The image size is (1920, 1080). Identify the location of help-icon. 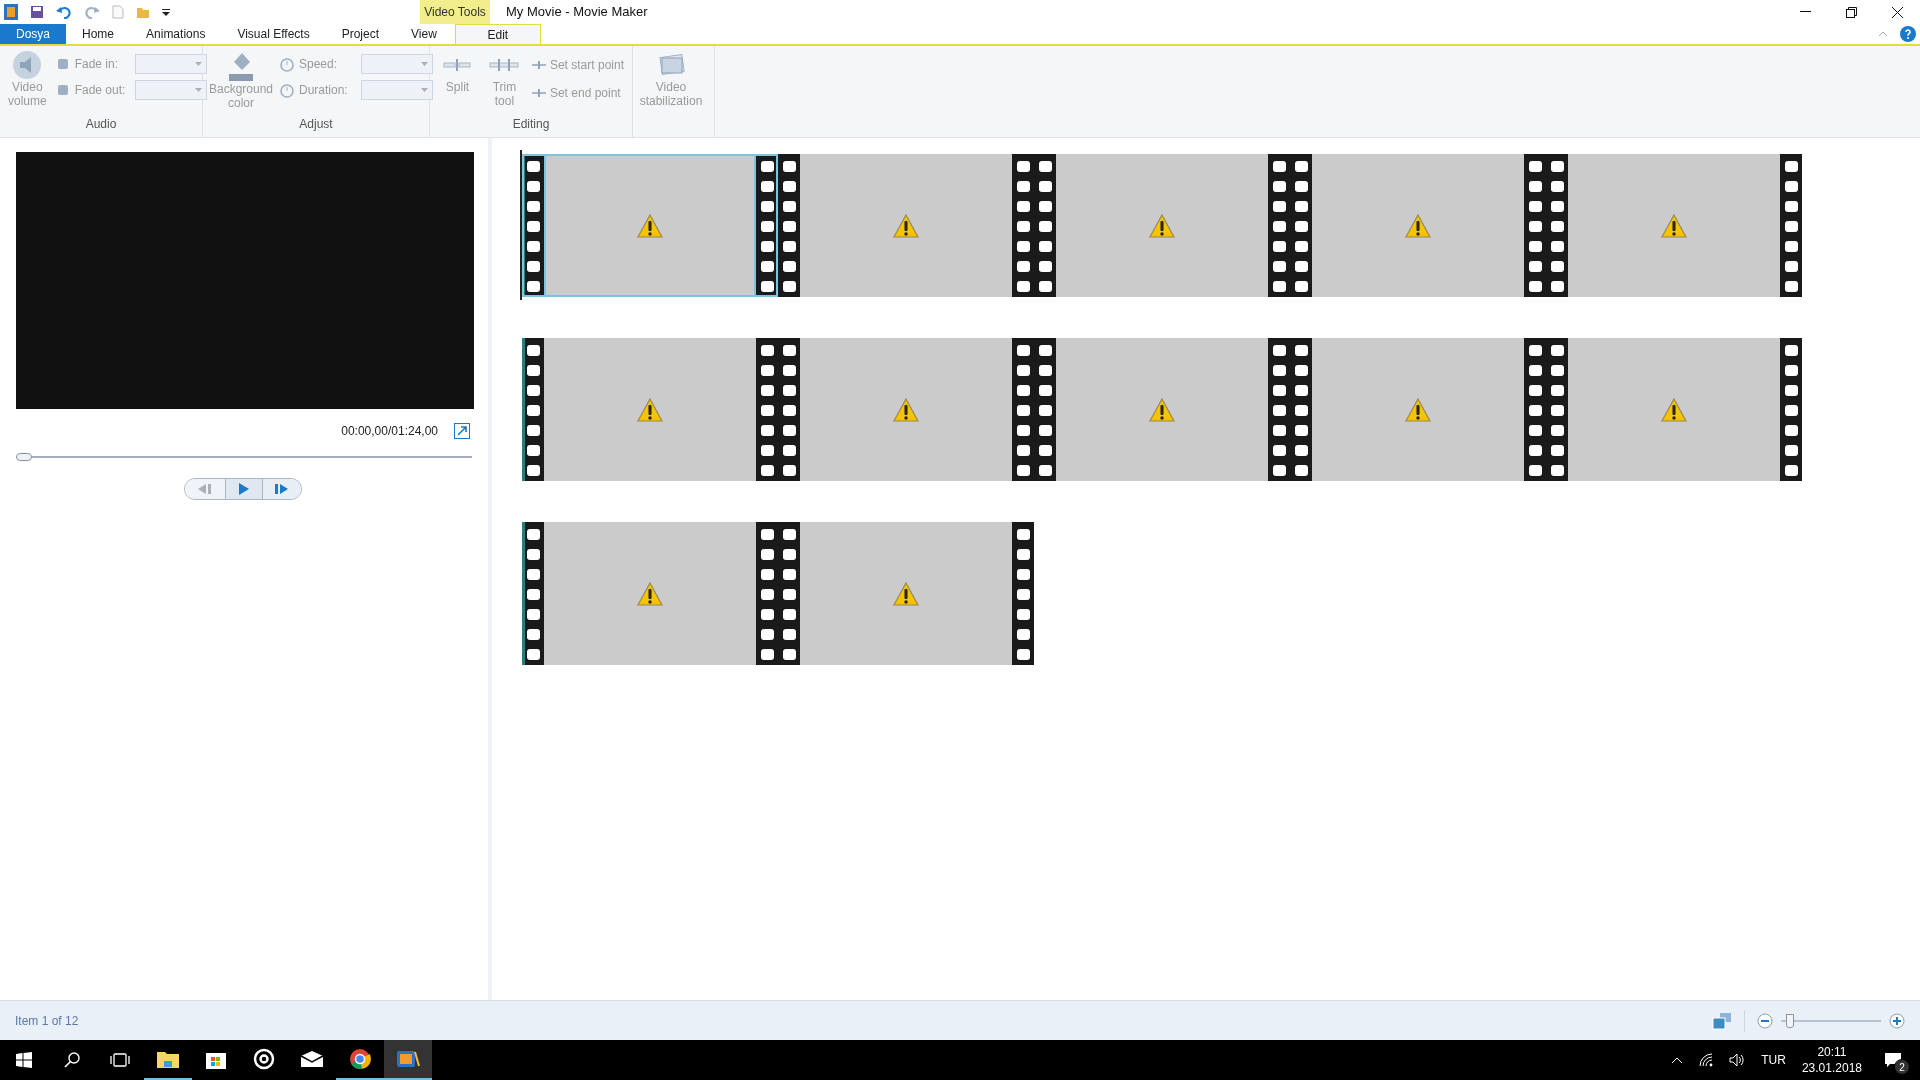
(1908, 34).